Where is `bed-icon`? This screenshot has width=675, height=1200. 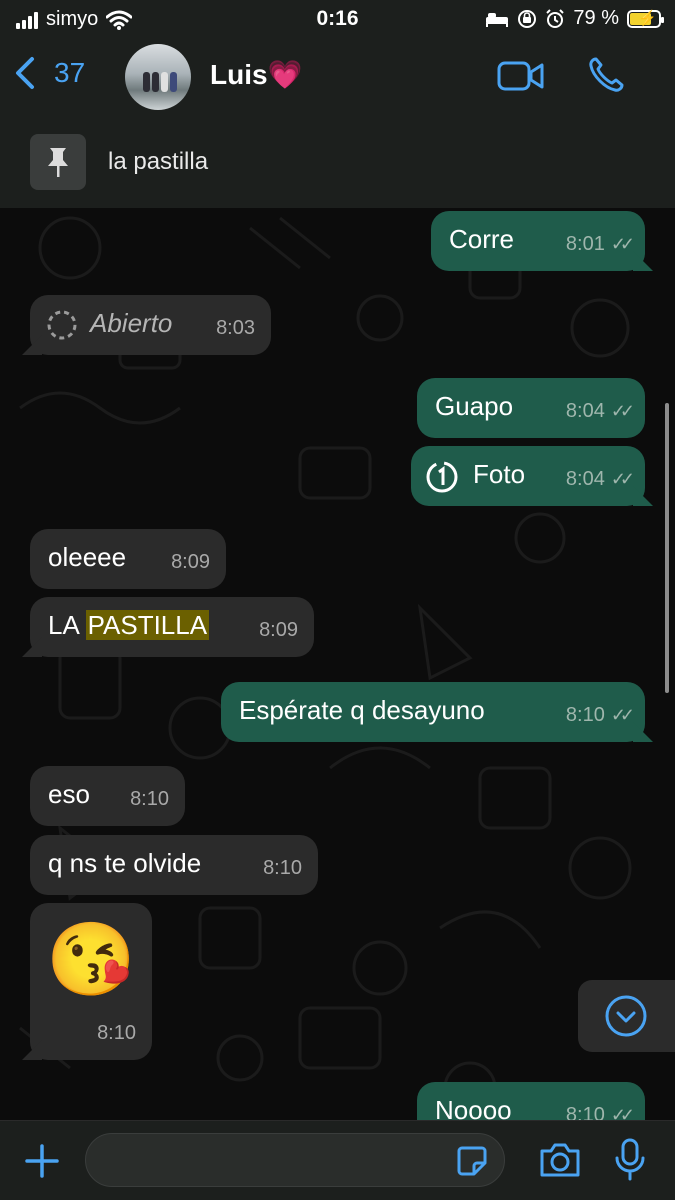
bed-icon is located at coordinates (497, 19).